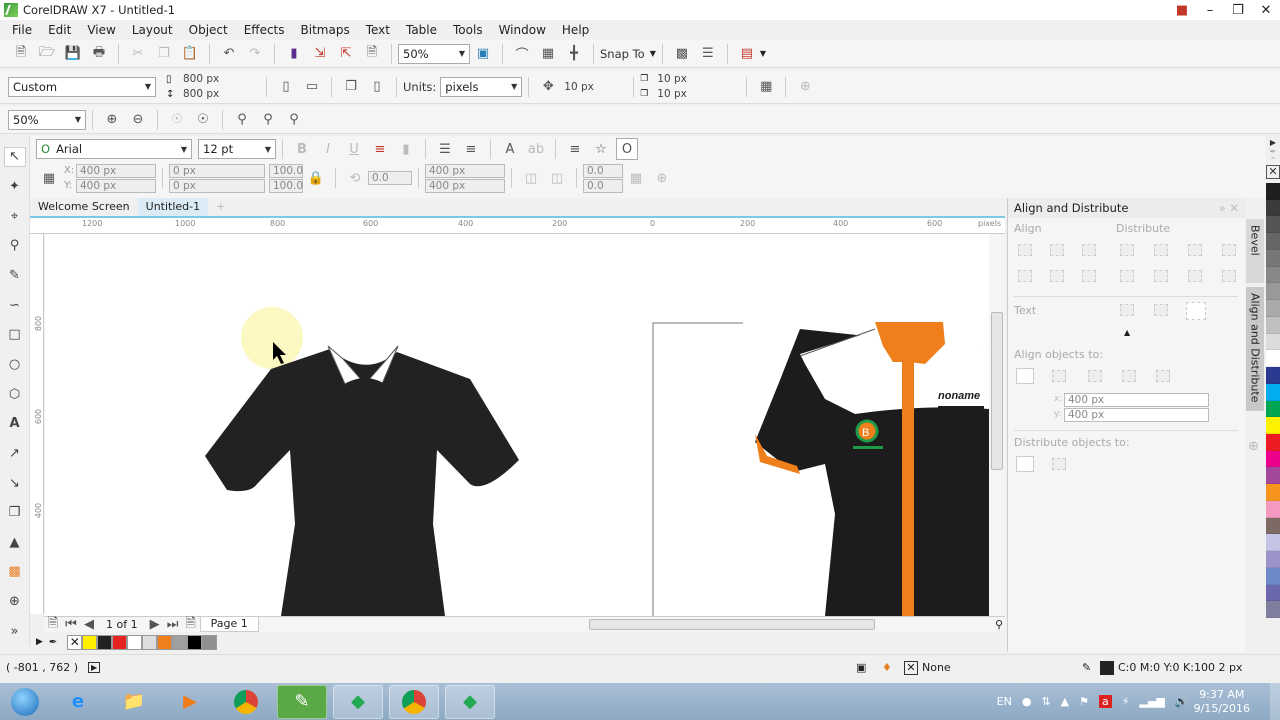 The height and width of the screenshot is (720, 1280). What do you see at coordinates (15, 276) in the screenshot?
I see `freehand-tool-icon: ✎` at bounding box center [15, 276].